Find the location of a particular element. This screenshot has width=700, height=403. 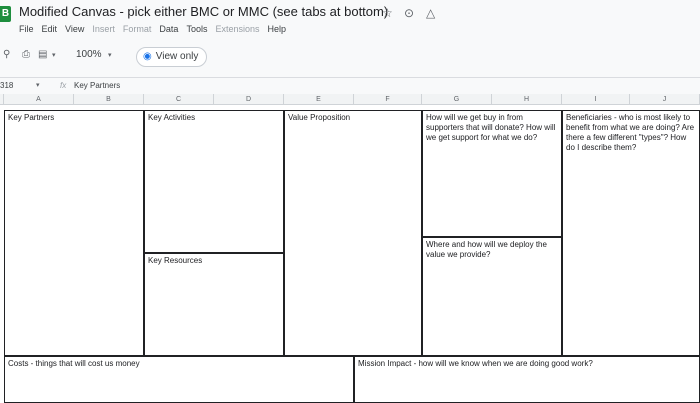

menu-tools: Tools is located at coordinates (196, 29).